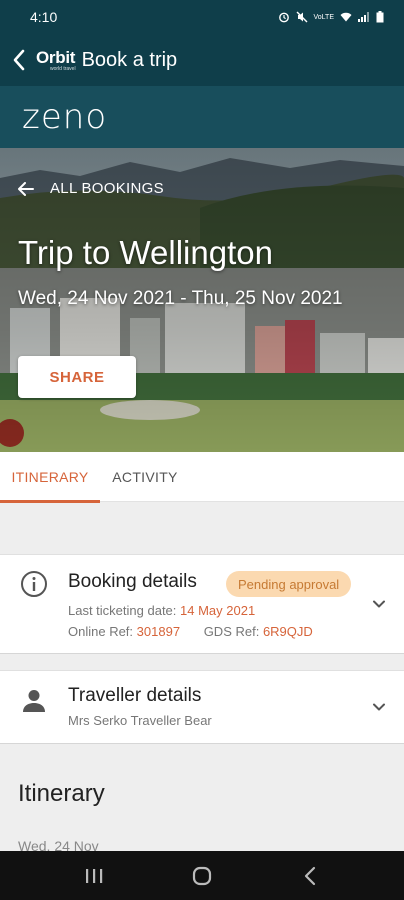 This screenshot has height=900, width=404. What do you see at coordinates (289, 584) in the screenshot?
I see `status-badge: Pending approval` at bounding box center [289, 584].